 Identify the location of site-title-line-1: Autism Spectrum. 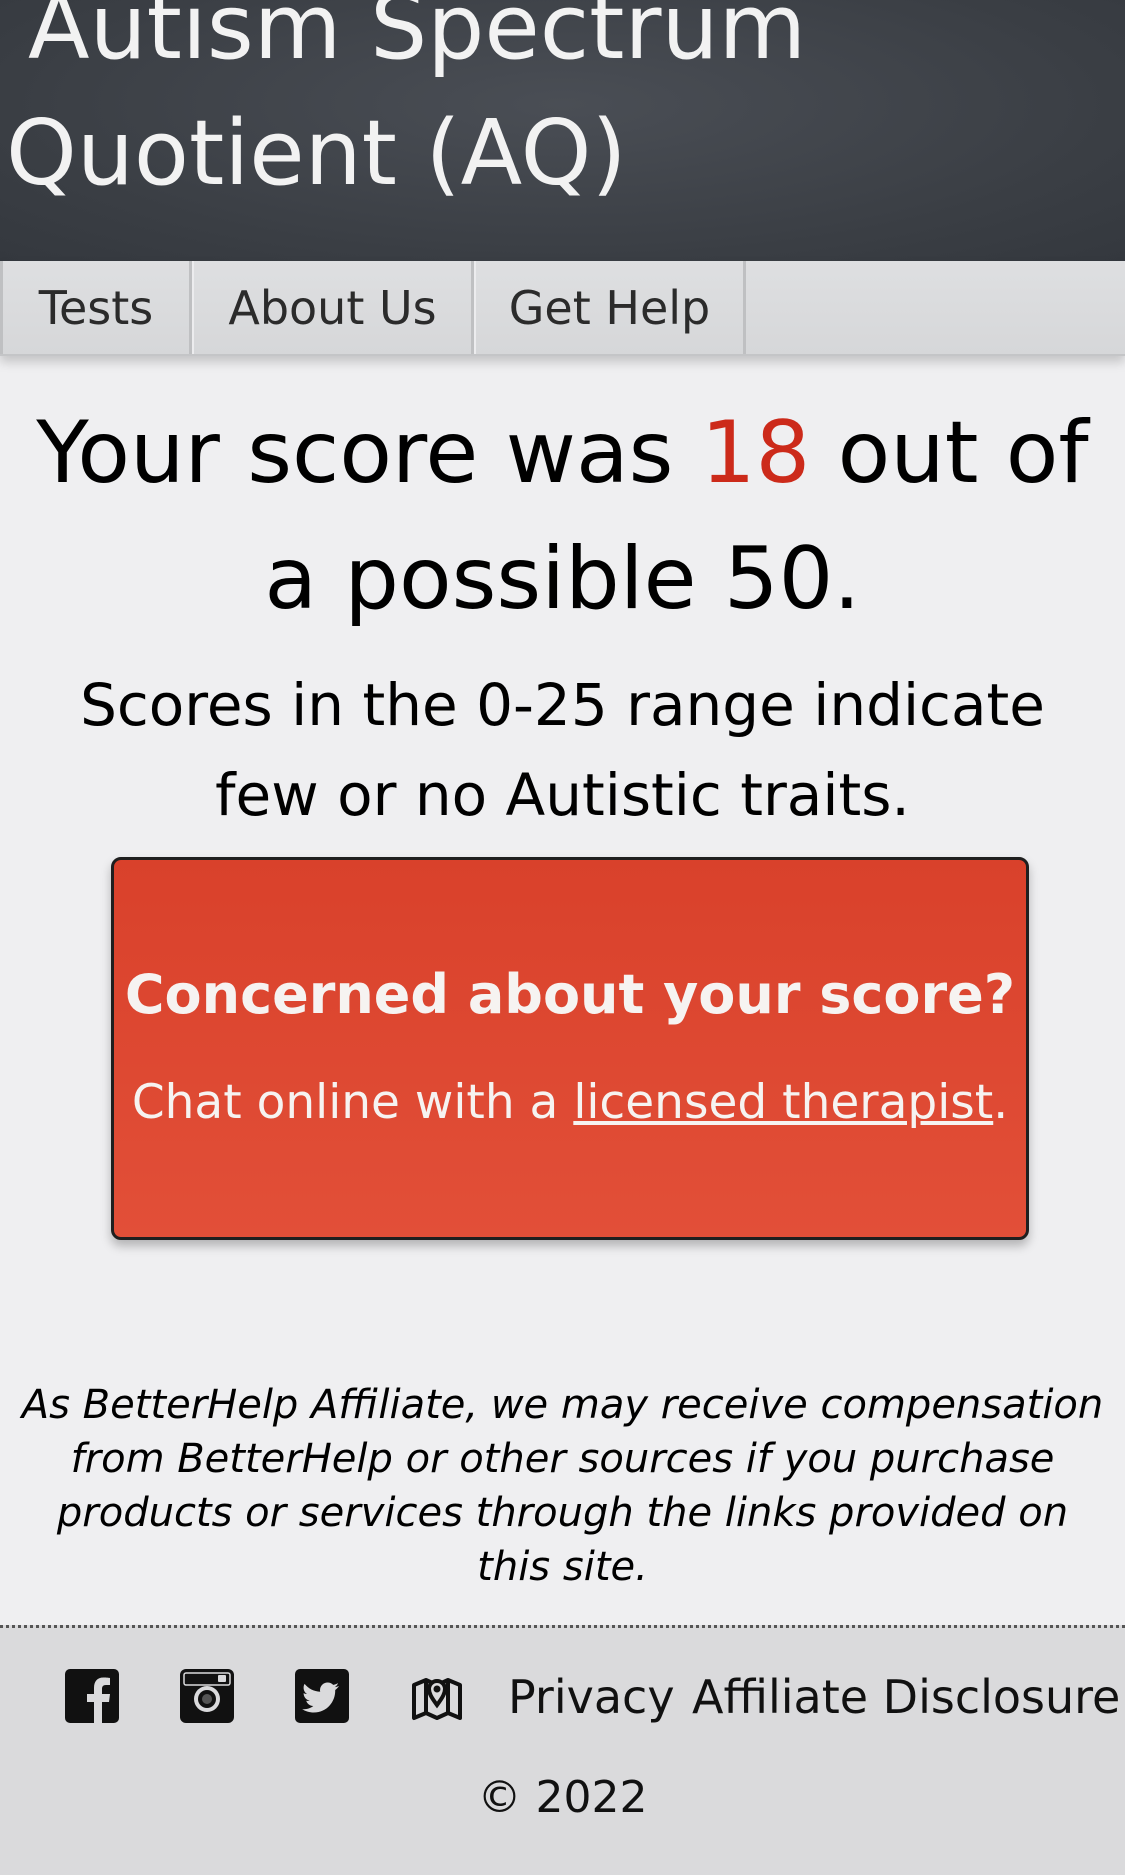
(556, 45).